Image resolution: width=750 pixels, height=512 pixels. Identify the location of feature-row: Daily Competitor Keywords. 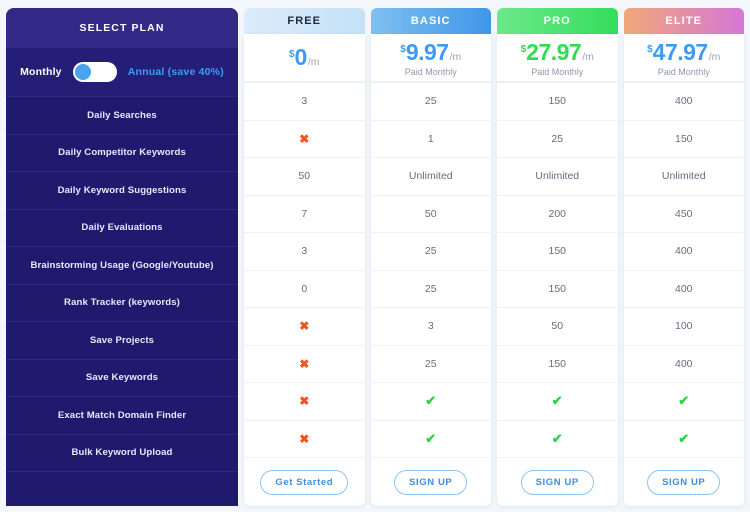
(122, 152).